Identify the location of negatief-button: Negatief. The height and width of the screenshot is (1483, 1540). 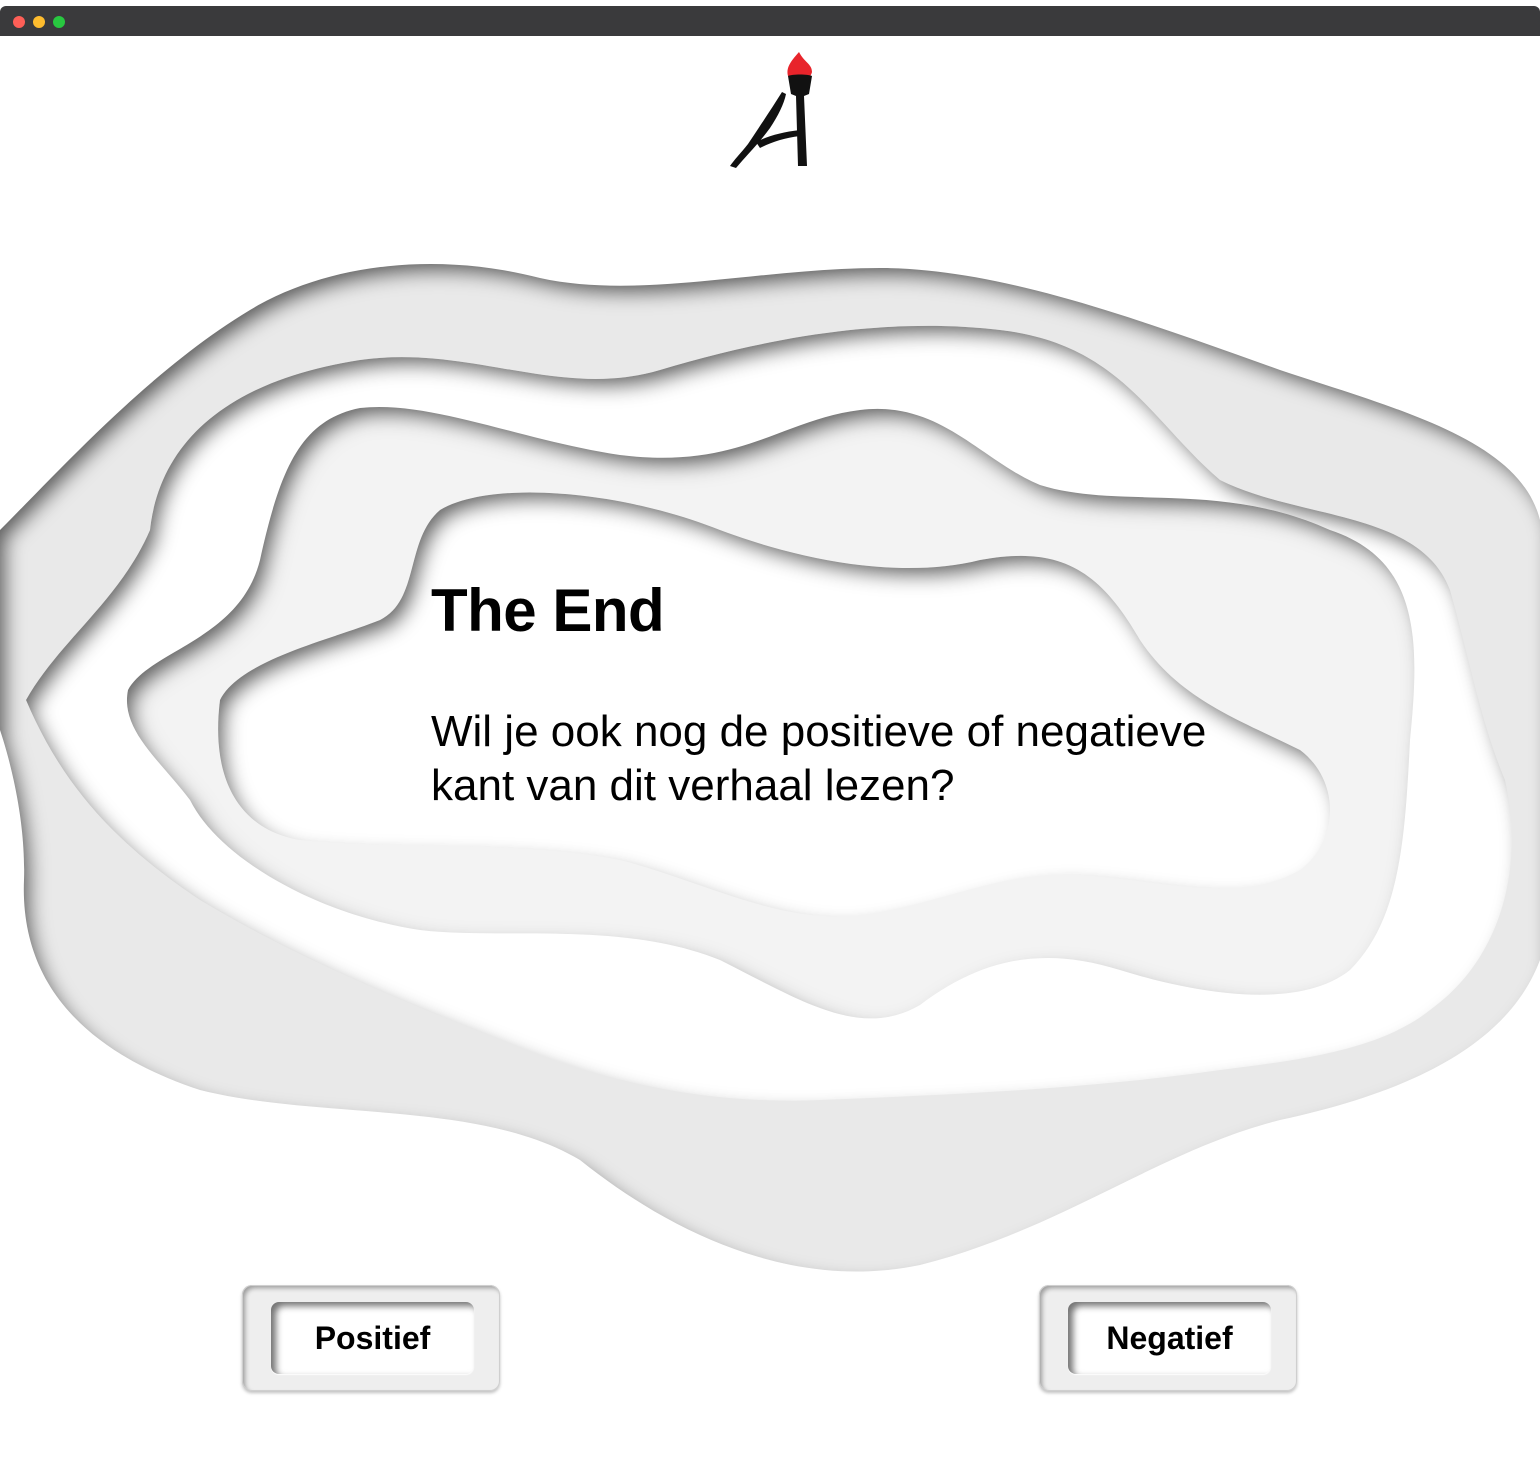
(1169, 1338).